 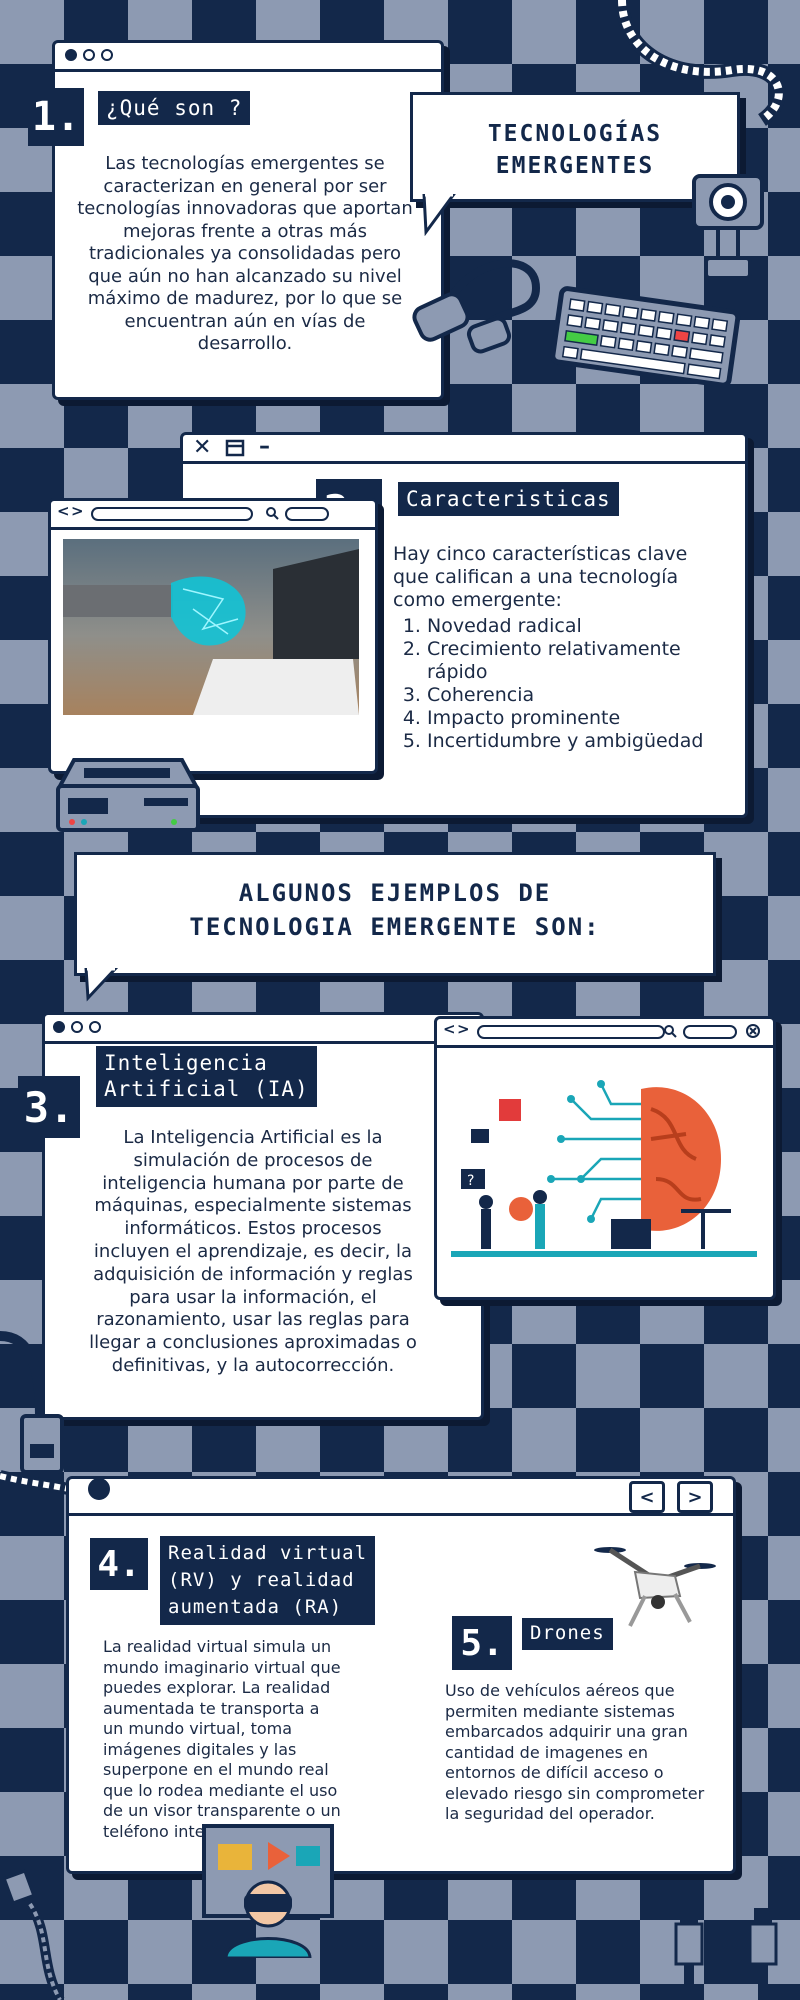 I want to click on list-item: Novedad radical, so click(x=587, y=626).